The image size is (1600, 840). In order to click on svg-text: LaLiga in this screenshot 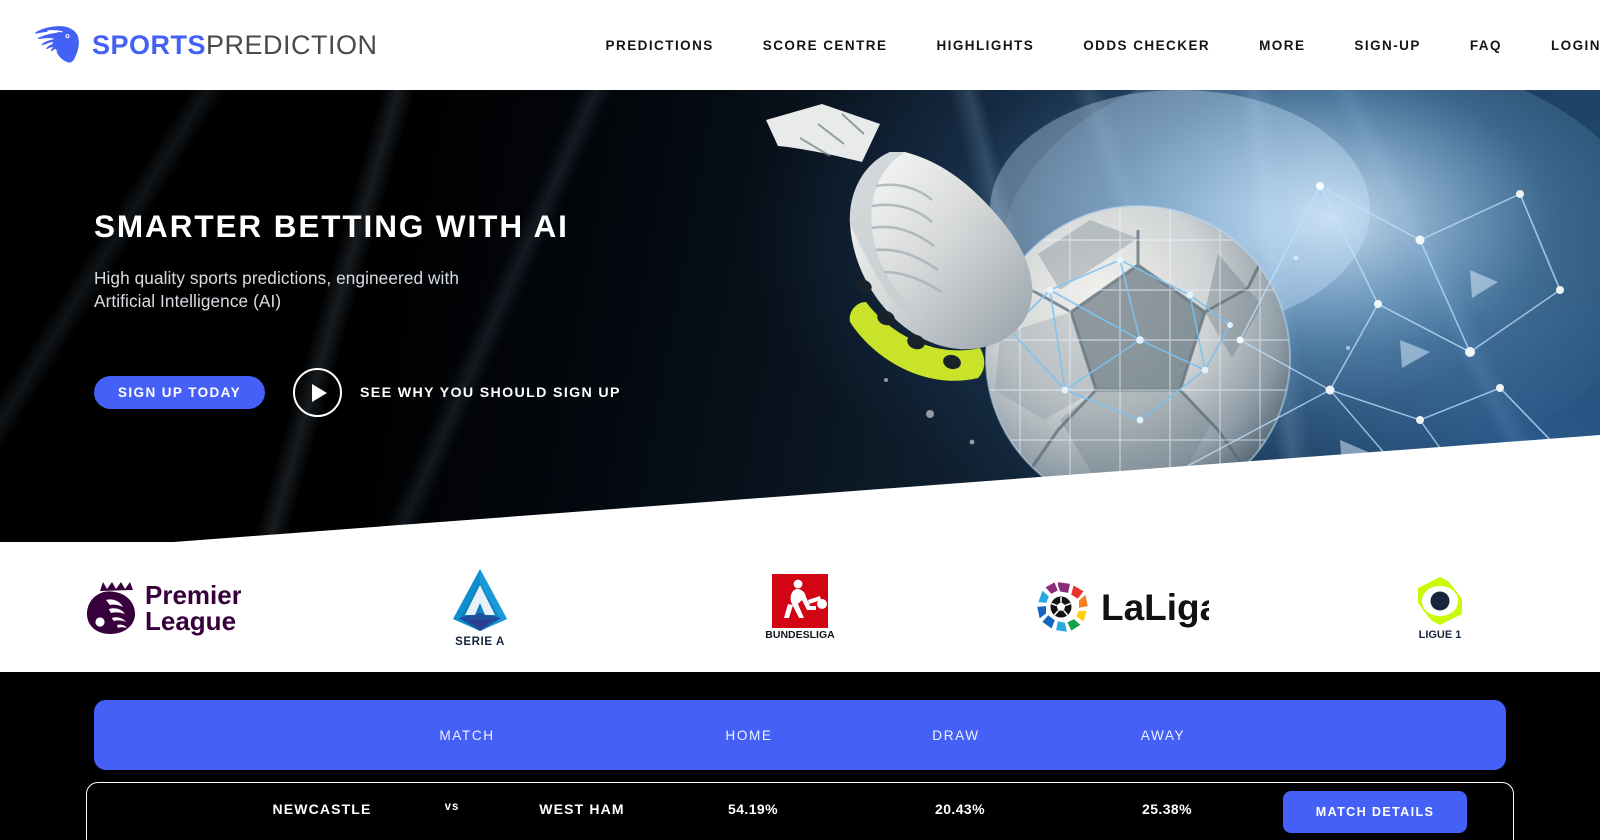, I will do `click(1155, 607)`.